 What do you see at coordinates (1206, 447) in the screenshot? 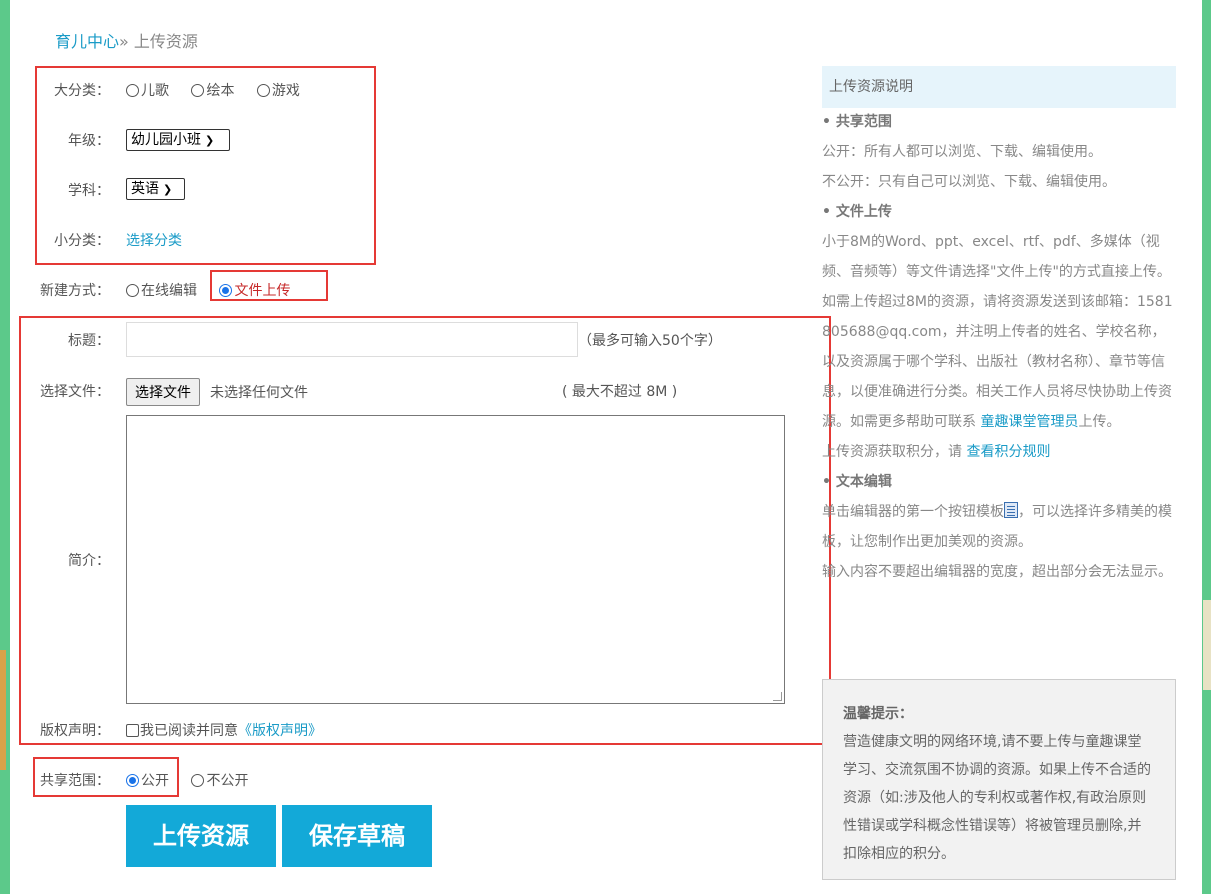
I see `right-edge-decoration` at bounding box center [1206, 447].